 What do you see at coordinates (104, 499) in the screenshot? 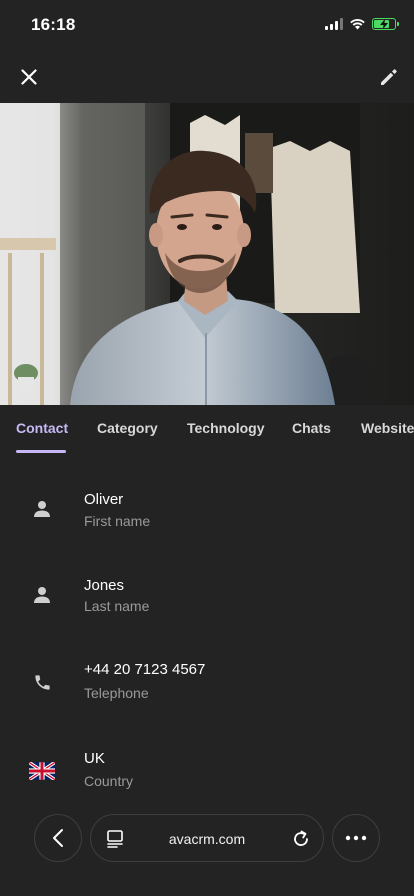
I see `first-name-value: Oliver` at bounding box center [104, 499].